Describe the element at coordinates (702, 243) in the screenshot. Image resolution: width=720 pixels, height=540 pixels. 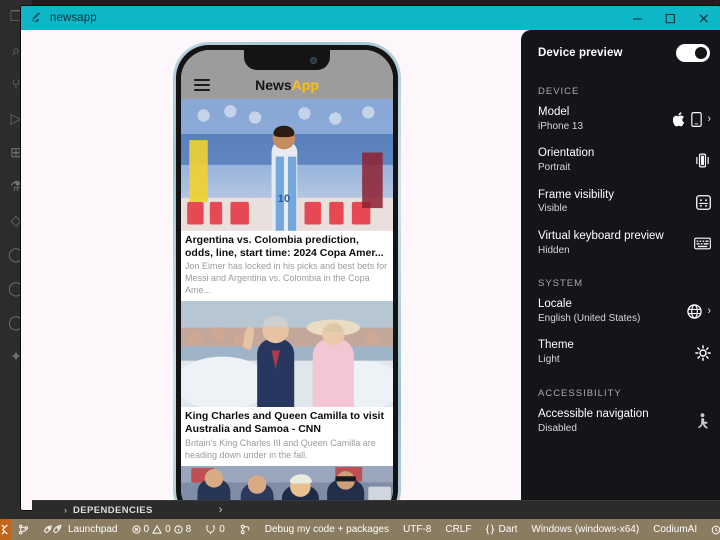
I see `keyboard-icon` at that location.